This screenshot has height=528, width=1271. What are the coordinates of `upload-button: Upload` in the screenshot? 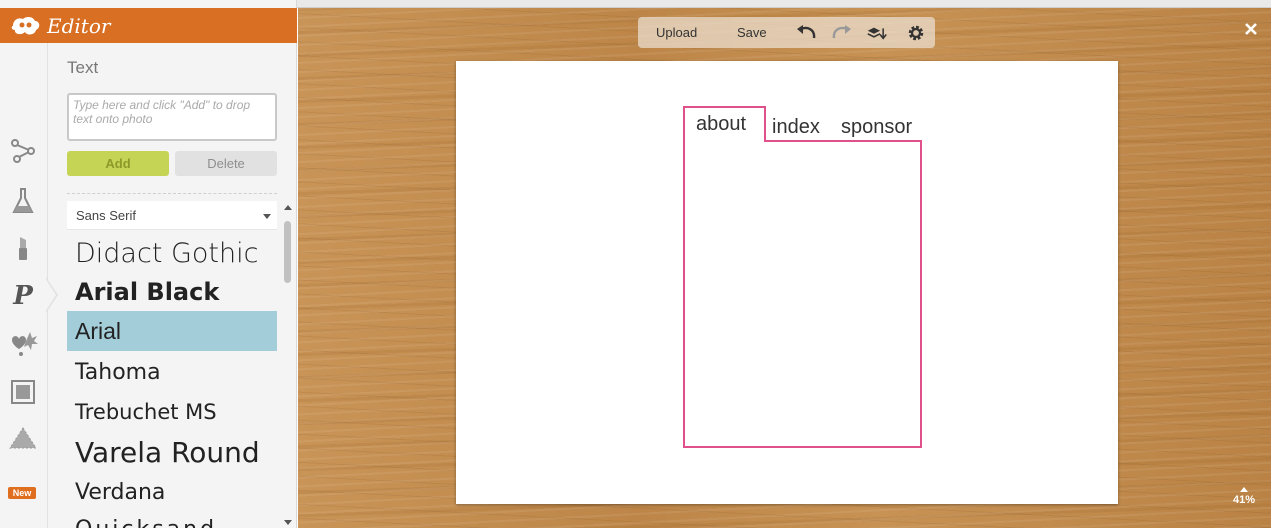 It's located at (676, 32).